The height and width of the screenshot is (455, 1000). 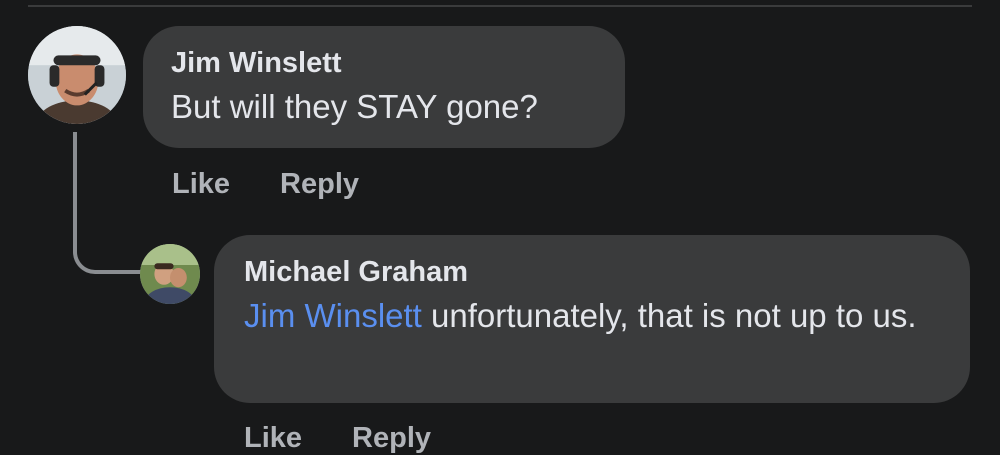 What do you see at coordinates (354, 106) in the screenshot?
I see `comment-text: But will they STAY gone?` at bounding box center [354, 106].